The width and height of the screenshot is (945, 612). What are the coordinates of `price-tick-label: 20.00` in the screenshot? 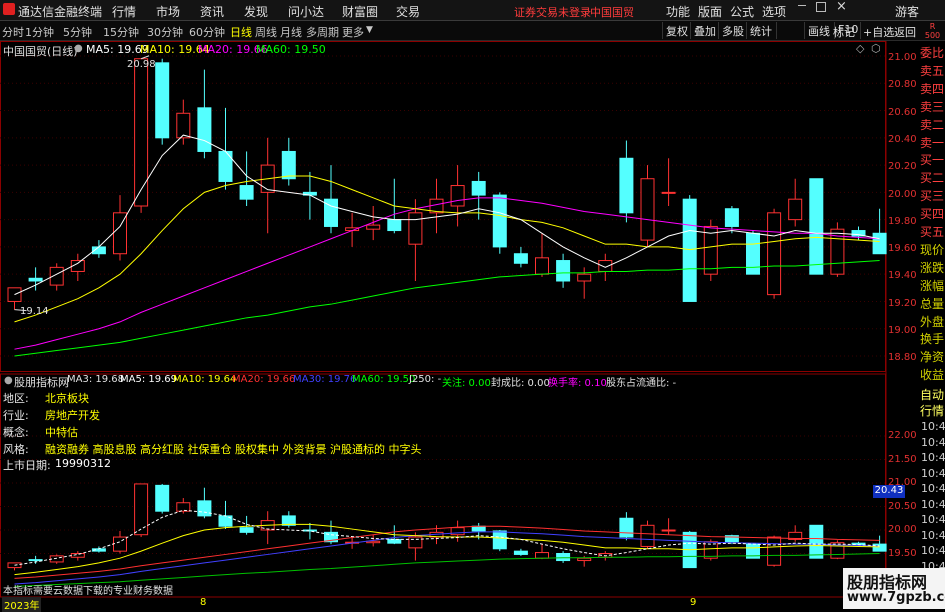 It's located at (902, 194).